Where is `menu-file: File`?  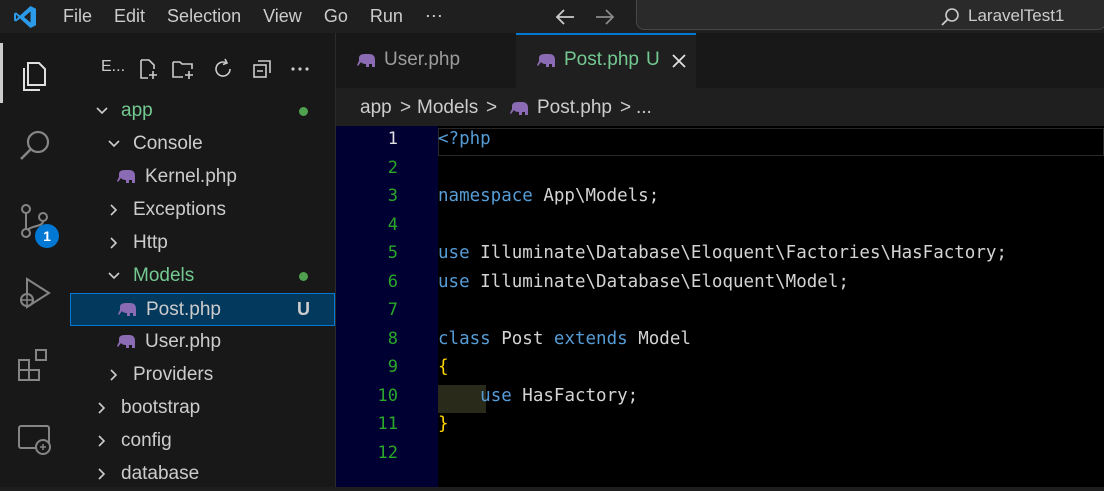
menu-file: File is located at coordinates (77, 16).